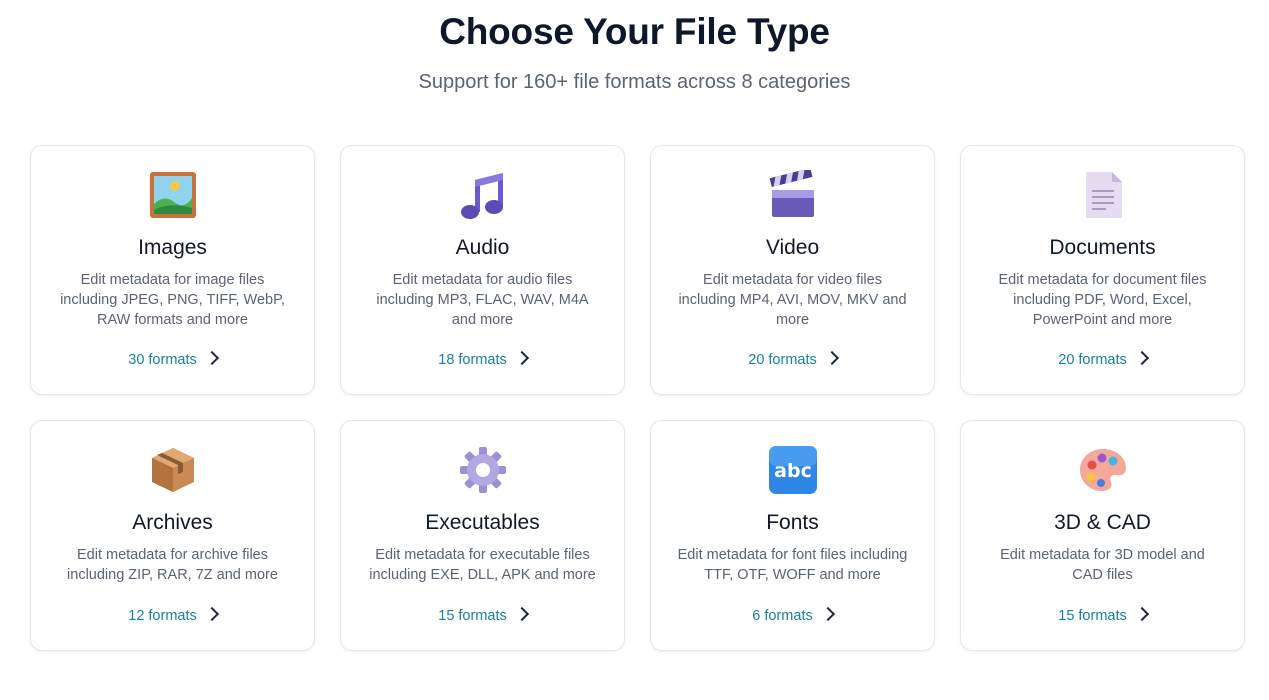 Image resolution: width=1269 pixels, height=700 pixels. I want to click on svg-text: abc, so click(793, 471).